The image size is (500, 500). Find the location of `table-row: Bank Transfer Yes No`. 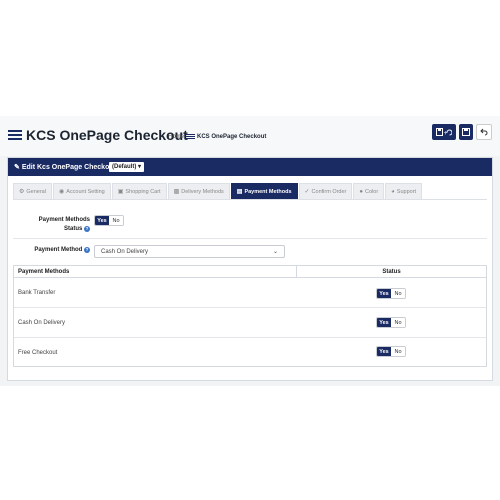

table-row: Bank Transfer Yes No is located at coordinates (250, 293).